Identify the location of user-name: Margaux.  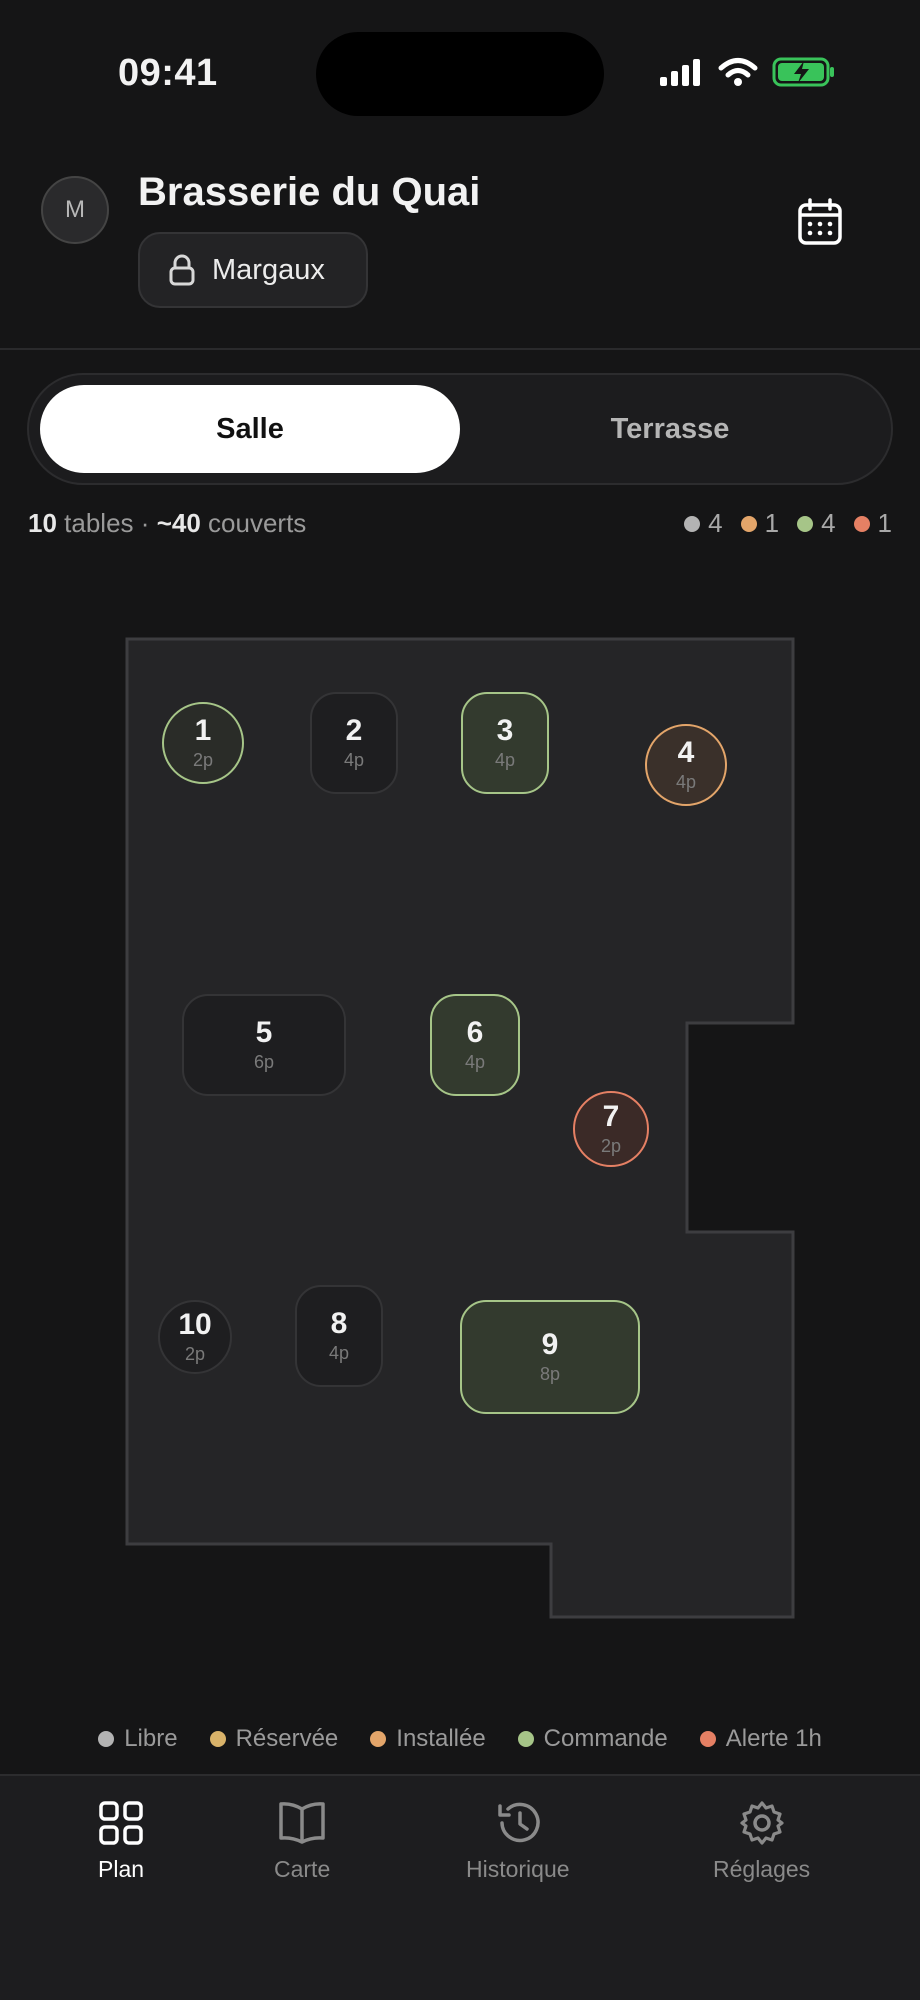
(268, 269).